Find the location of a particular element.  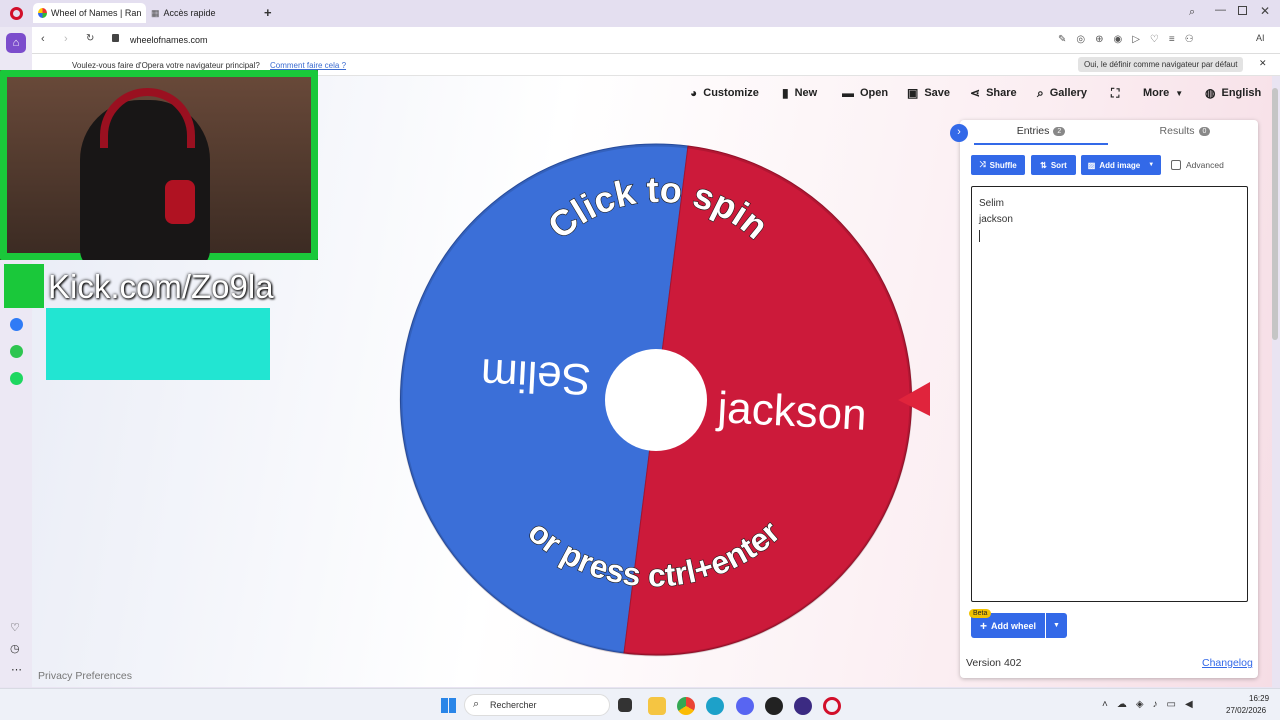

taskbar-search: ⌕ Rechercher is located at coordinates (537, 705).